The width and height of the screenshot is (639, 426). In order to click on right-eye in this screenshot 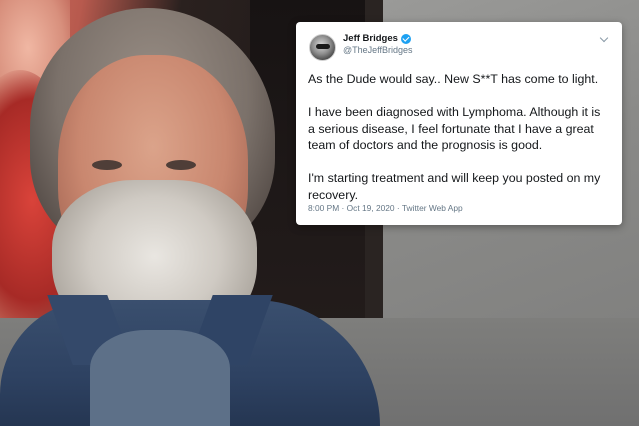, I will do `click(181, 165)`.